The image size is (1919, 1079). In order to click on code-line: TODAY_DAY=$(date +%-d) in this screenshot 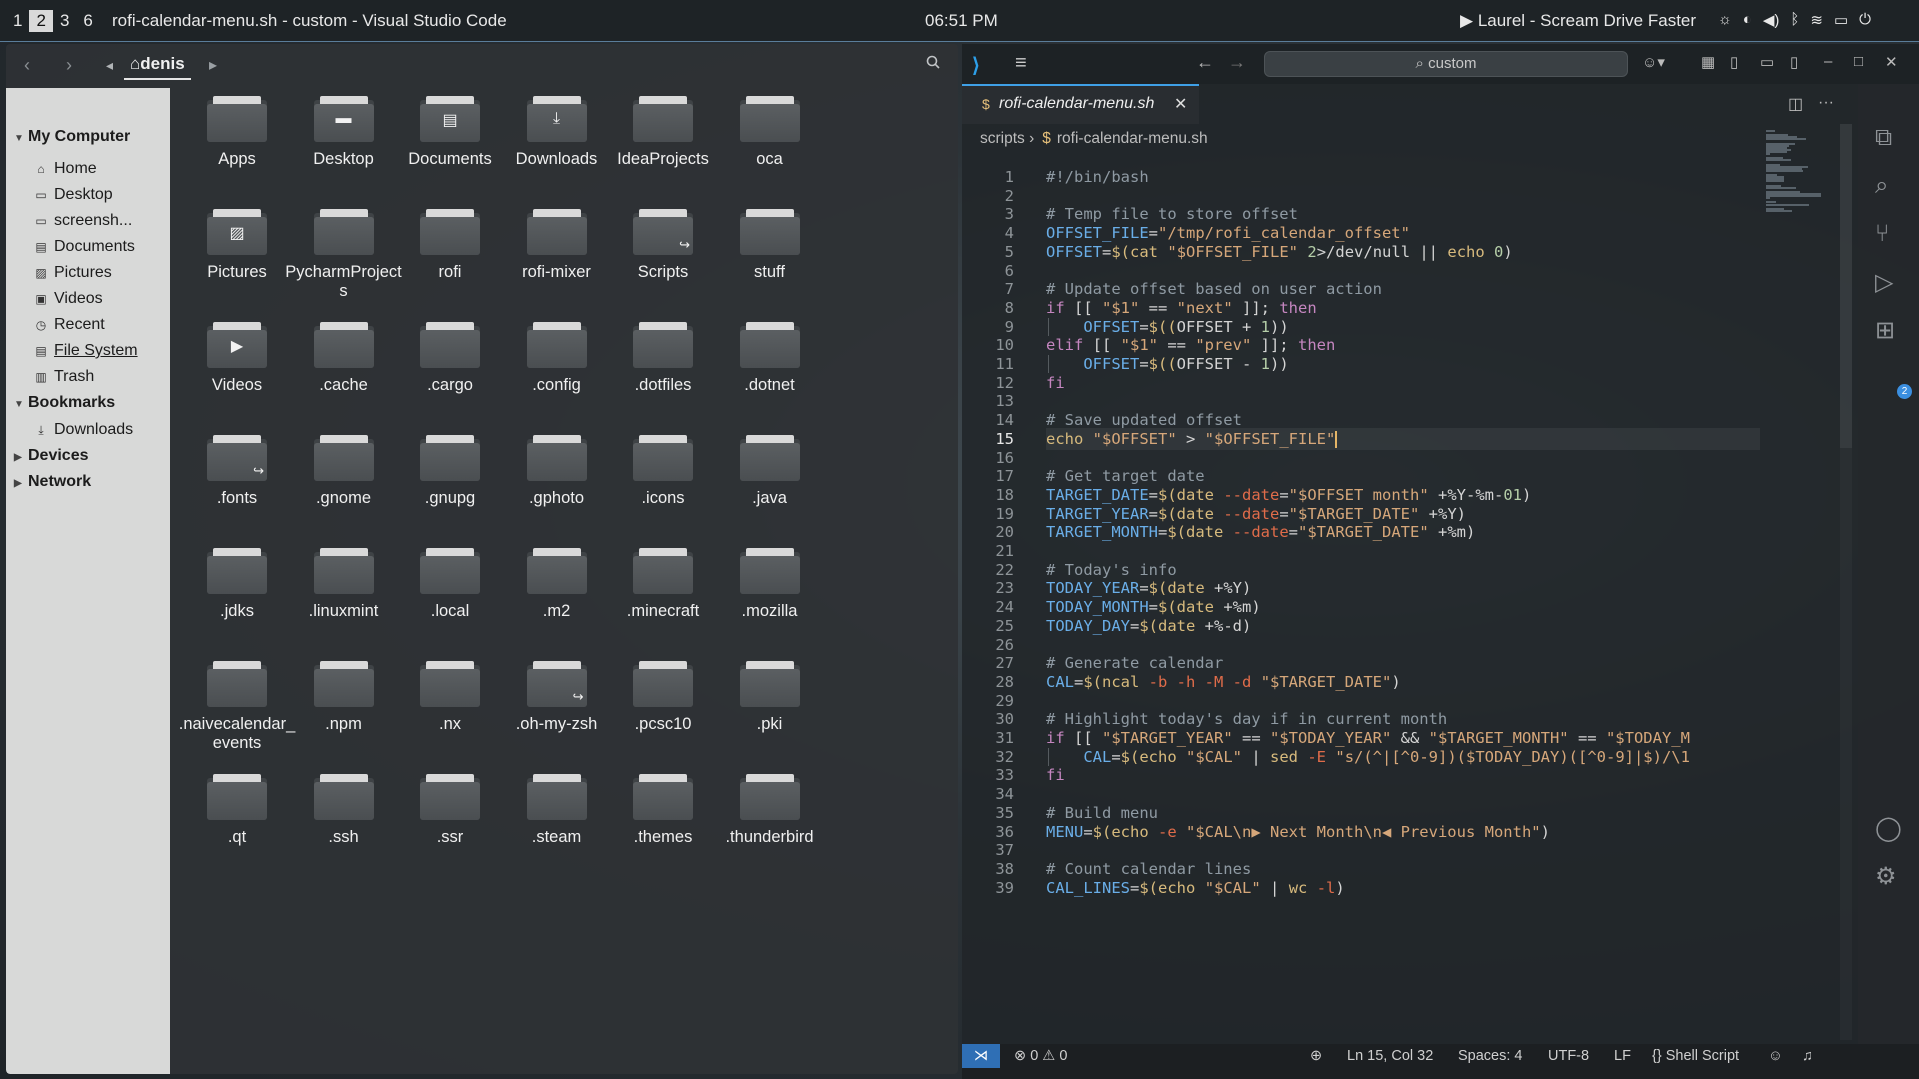, I will do `click(1148, 626)`.